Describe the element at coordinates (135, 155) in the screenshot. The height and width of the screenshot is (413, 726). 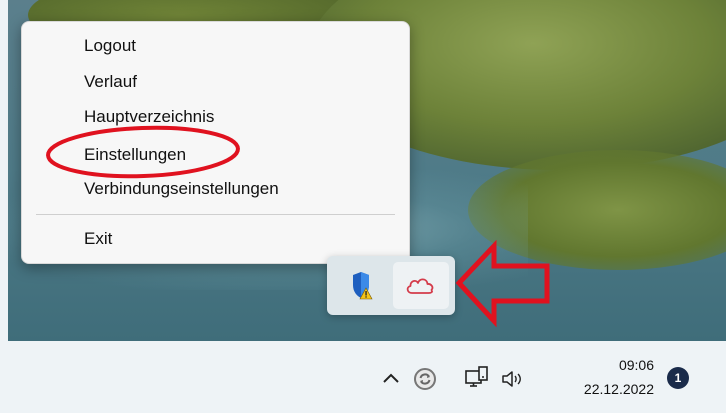
I see `menu-item-einstellungen: Einstellungen` at that location.